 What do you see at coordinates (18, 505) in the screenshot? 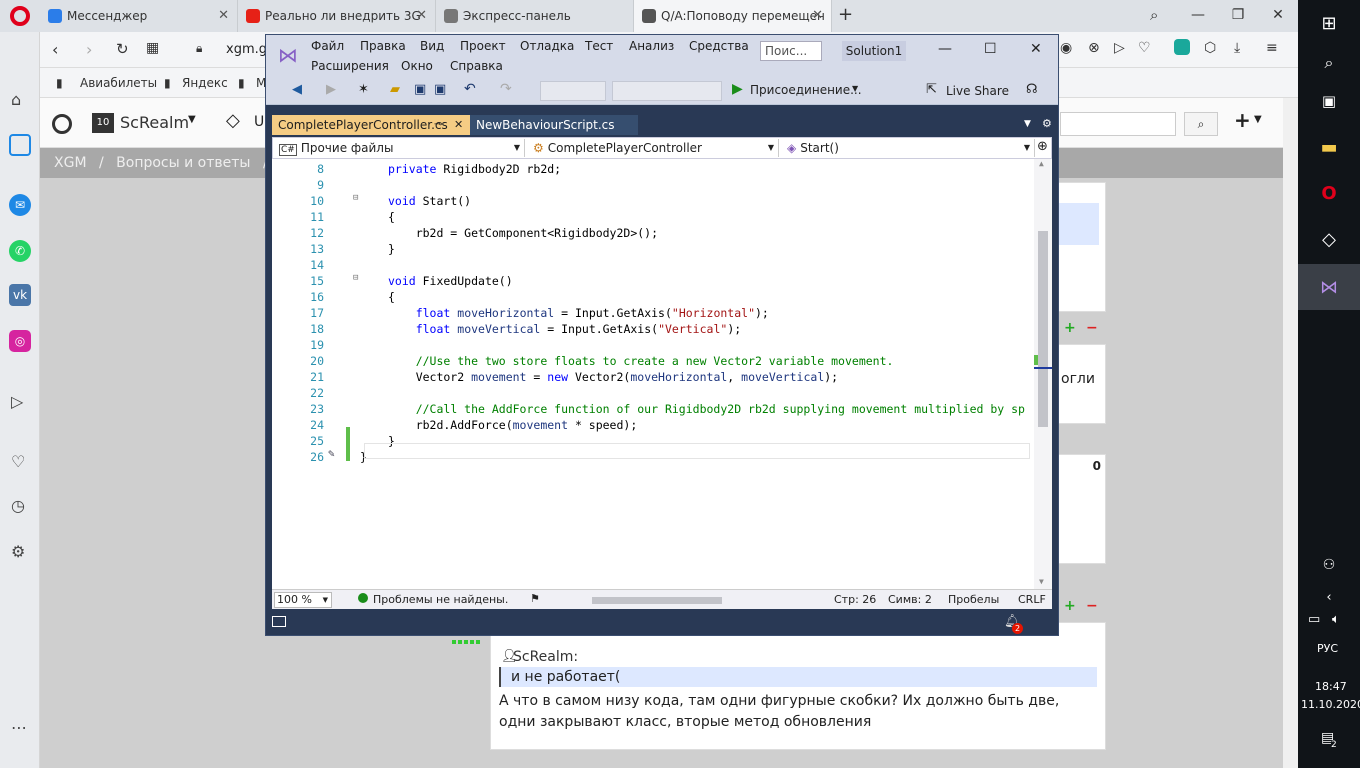
I see `history-icon: ◷` at bounding box center [18, 505].